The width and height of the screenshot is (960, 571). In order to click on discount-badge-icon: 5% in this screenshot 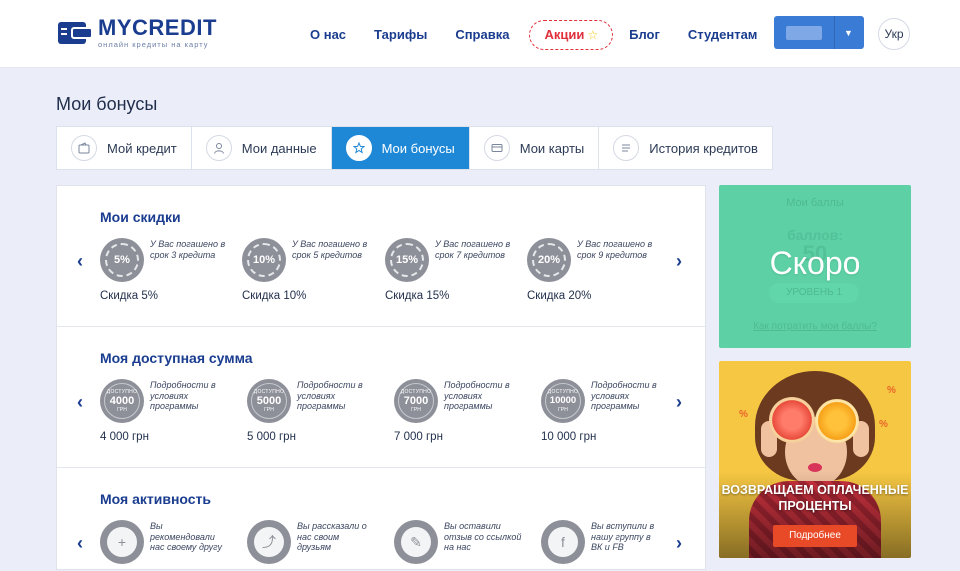, I will do `click(122, 260)`.